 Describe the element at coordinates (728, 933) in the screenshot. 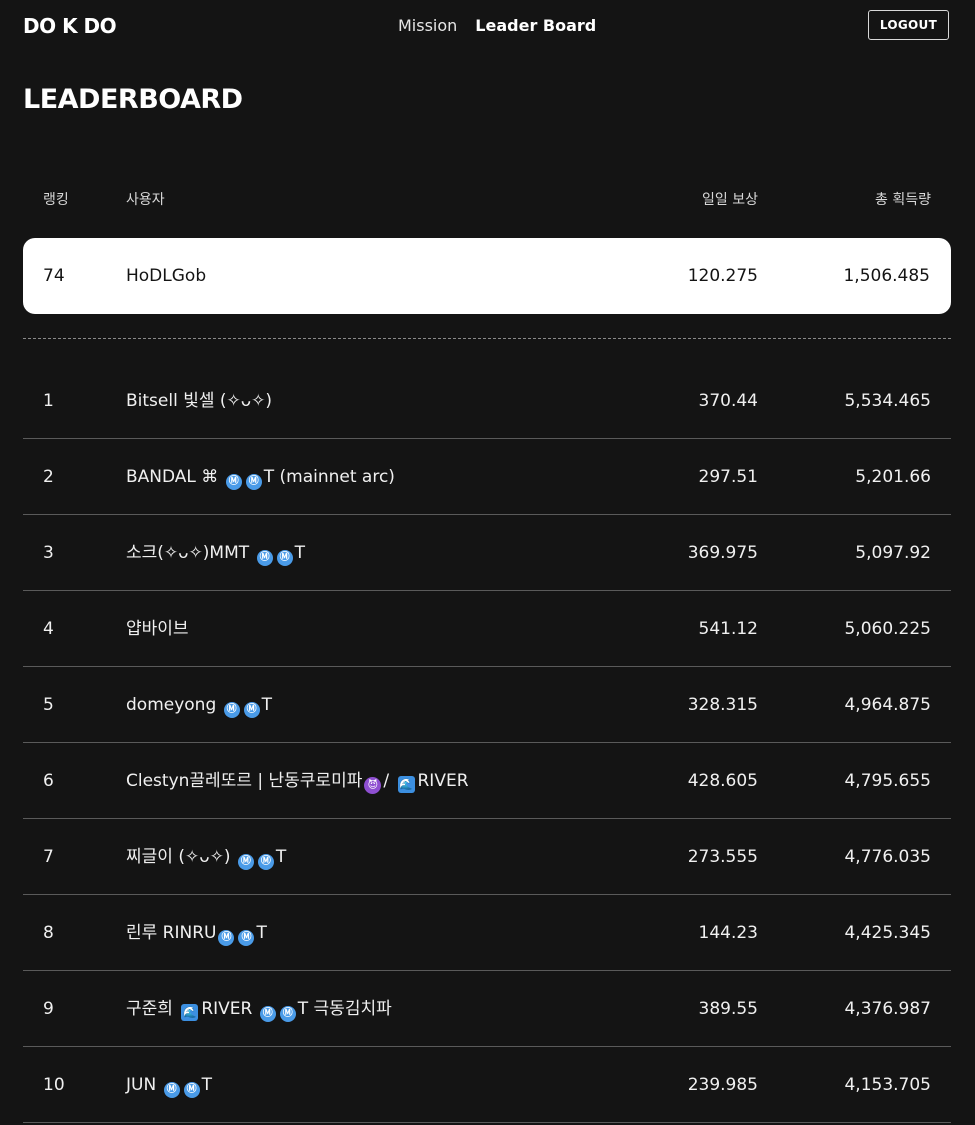

I see `daily-reward: 144.23` at that location.